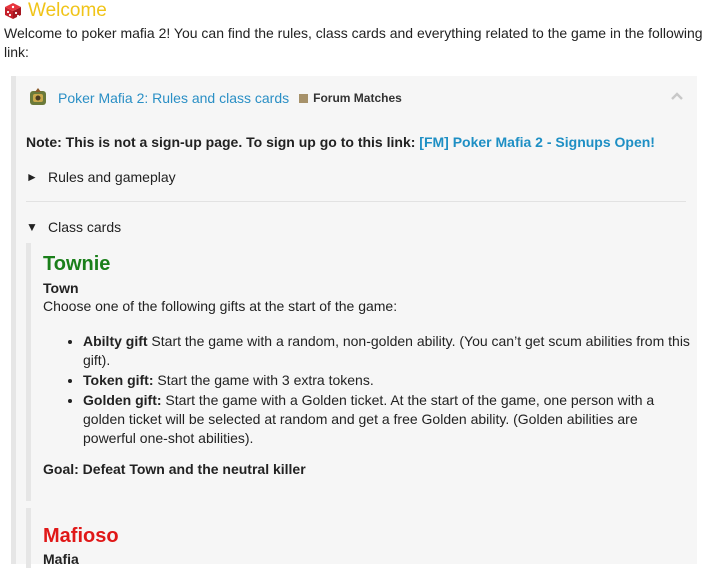  Describe the element at coordinates (304, 98) in the screenshot. I see `category-color-badge` at that location.